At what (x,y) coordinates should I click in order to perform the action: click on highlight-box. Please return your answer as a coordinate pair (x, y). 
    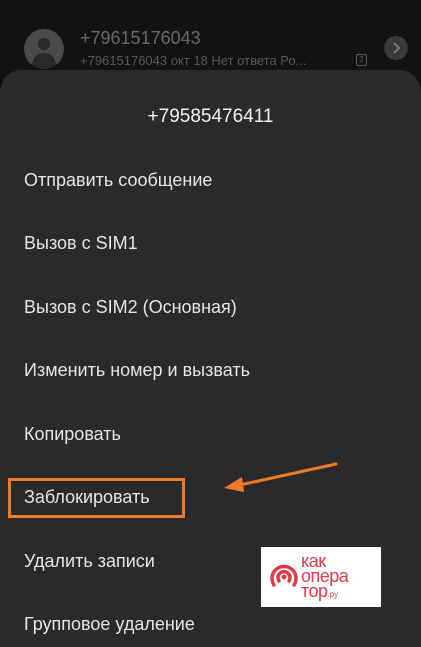
    Looking at the image, I should click on (96, 498).